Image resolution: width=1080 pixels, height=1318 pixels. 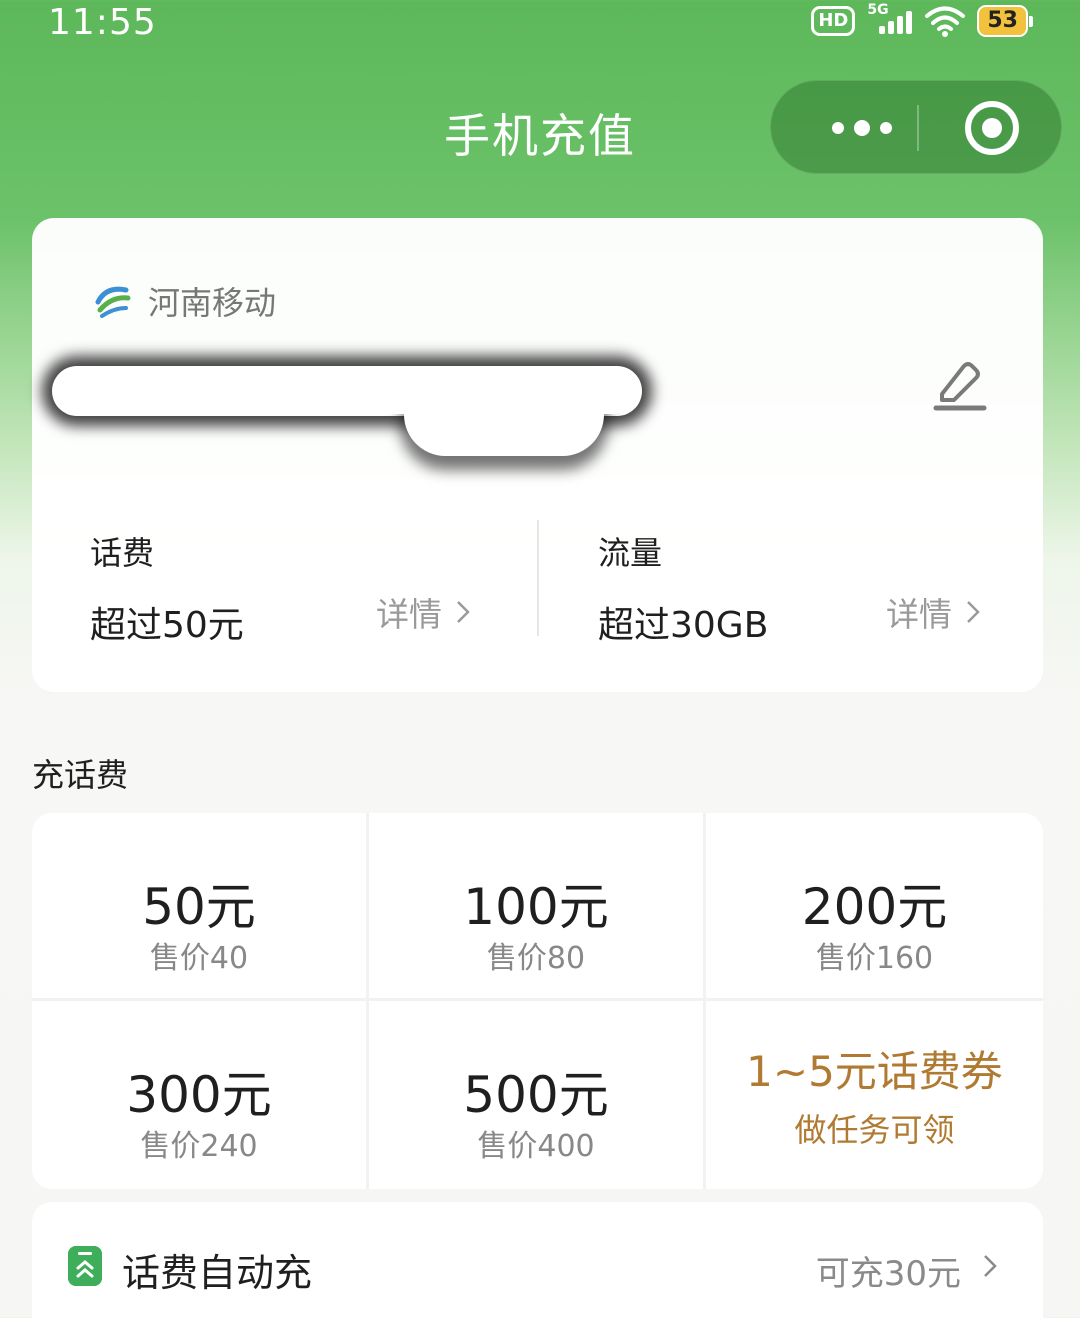 I want to click on recharge-option-500: 500元 售价400, so click(x=537, y=1095).